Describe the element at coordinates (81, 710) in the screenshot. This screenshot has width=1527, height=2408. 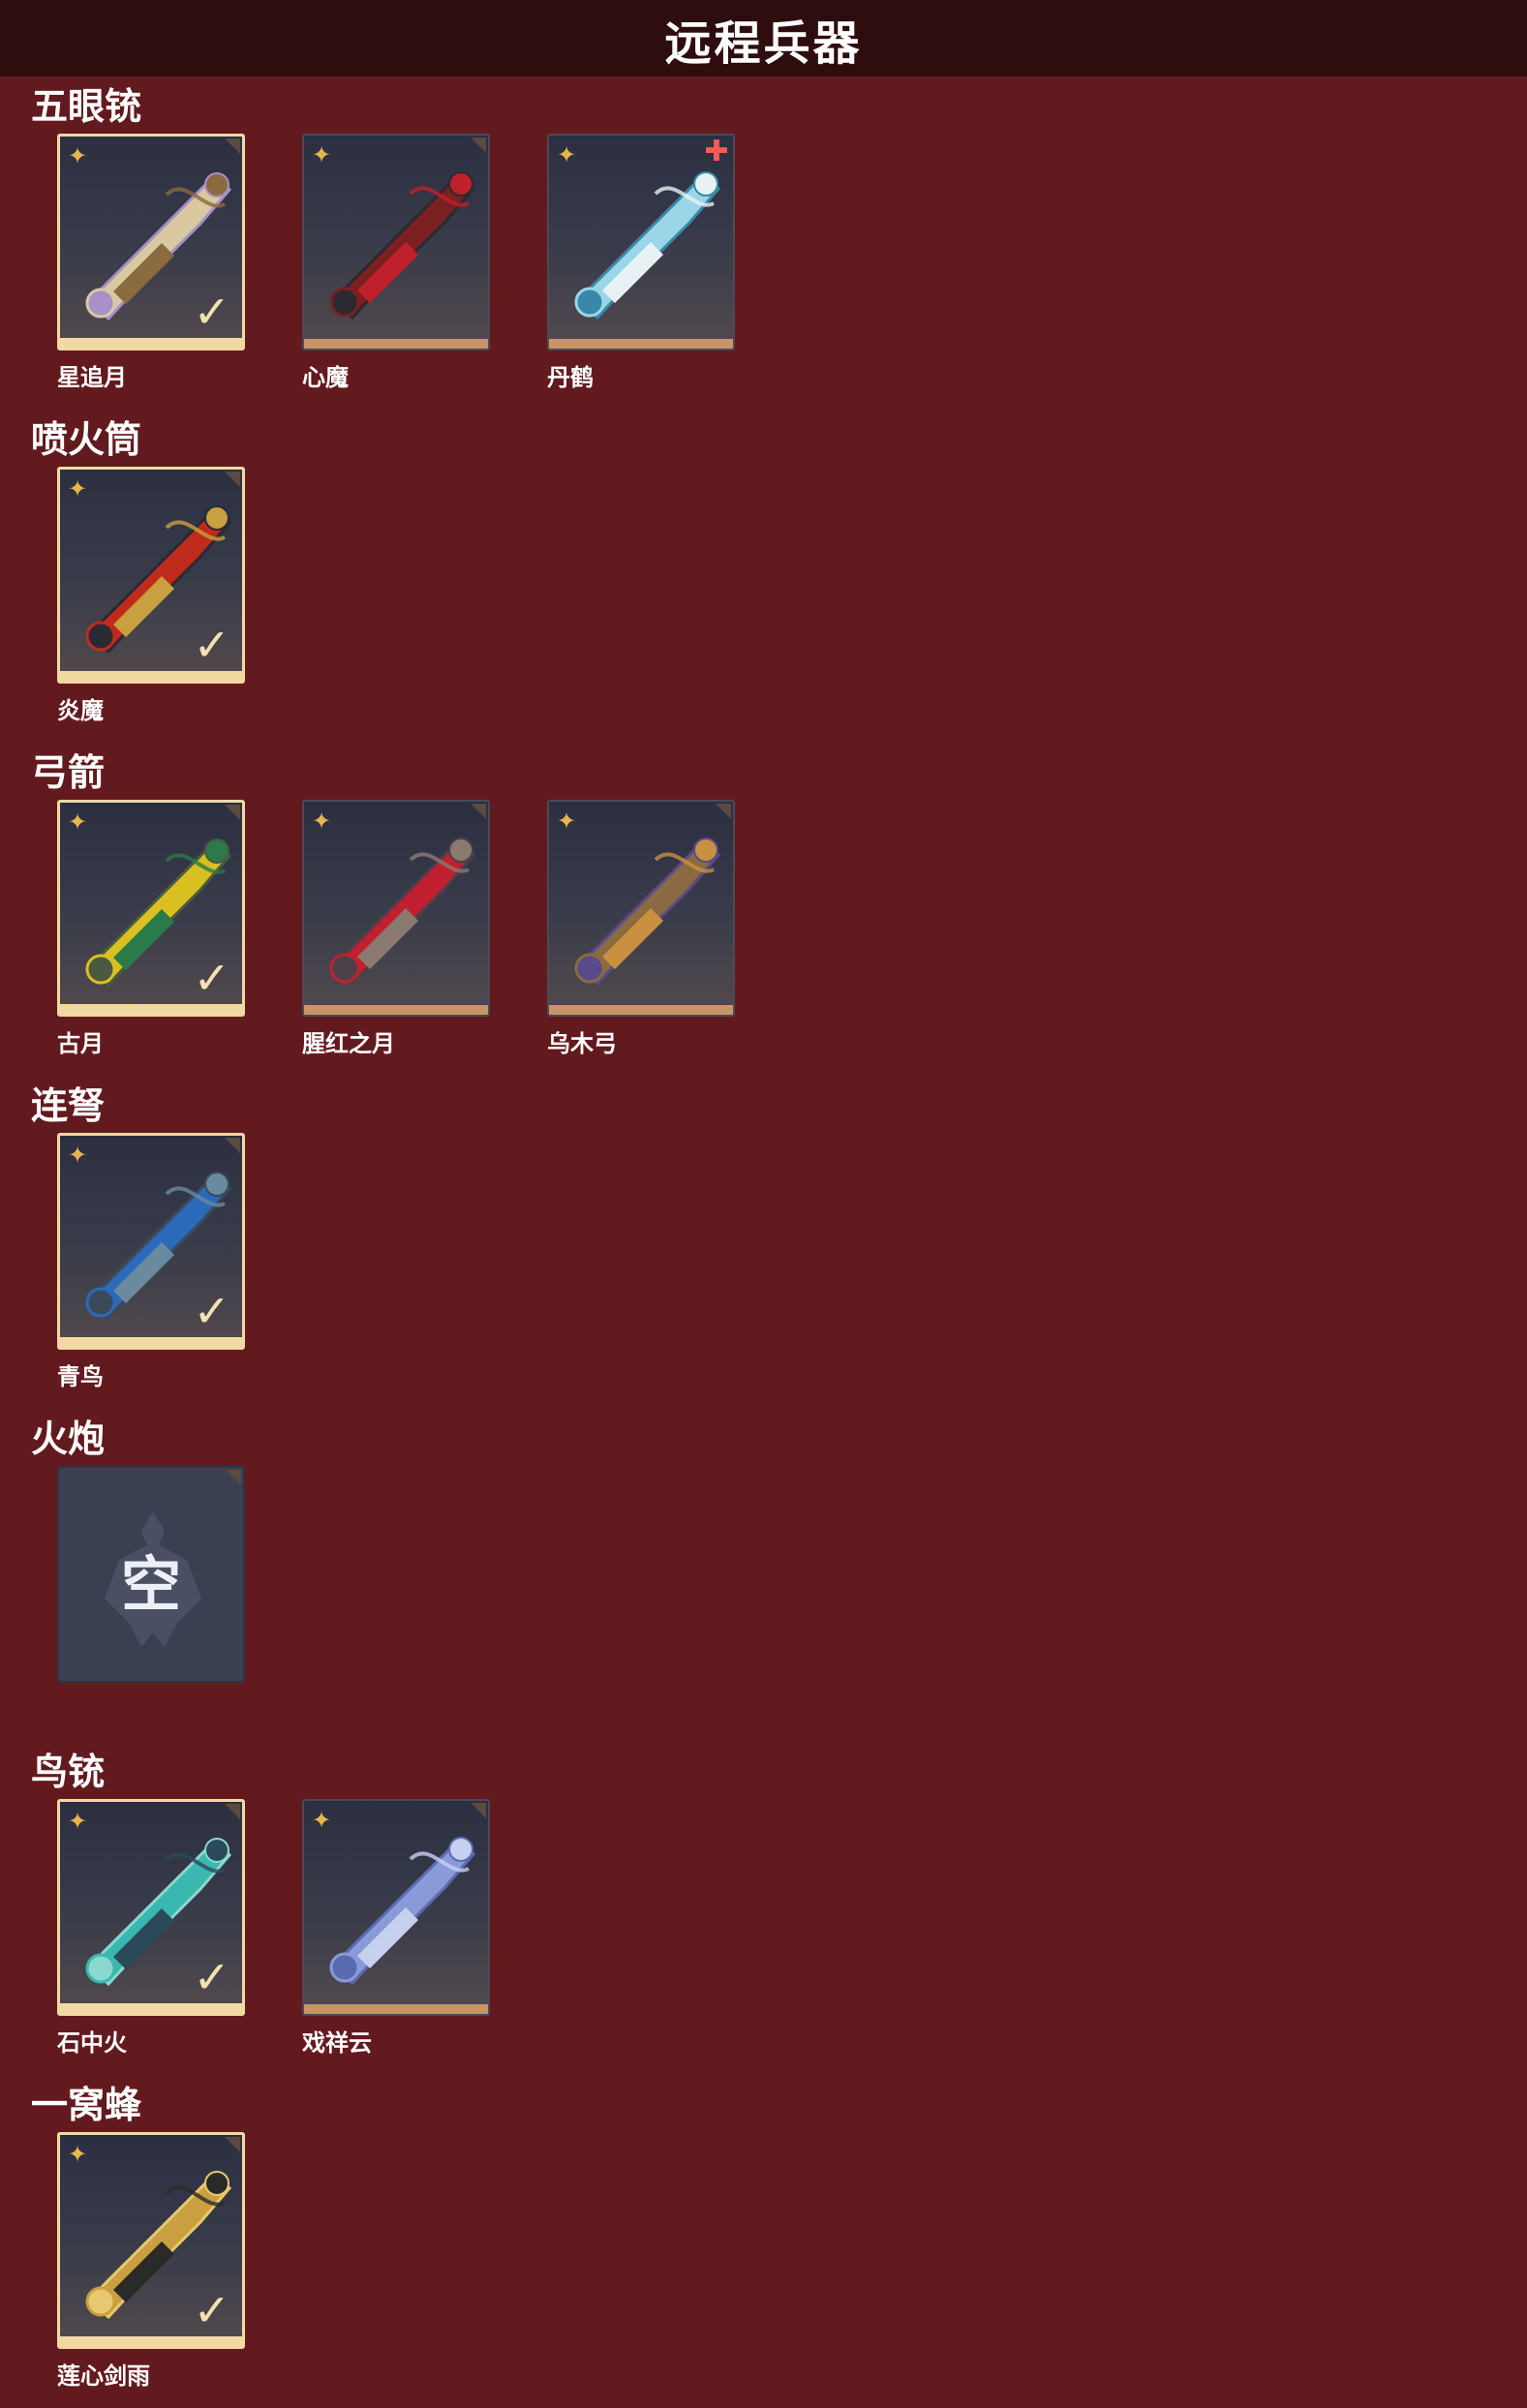
I see `weapon-name: 炎魔` at that location.